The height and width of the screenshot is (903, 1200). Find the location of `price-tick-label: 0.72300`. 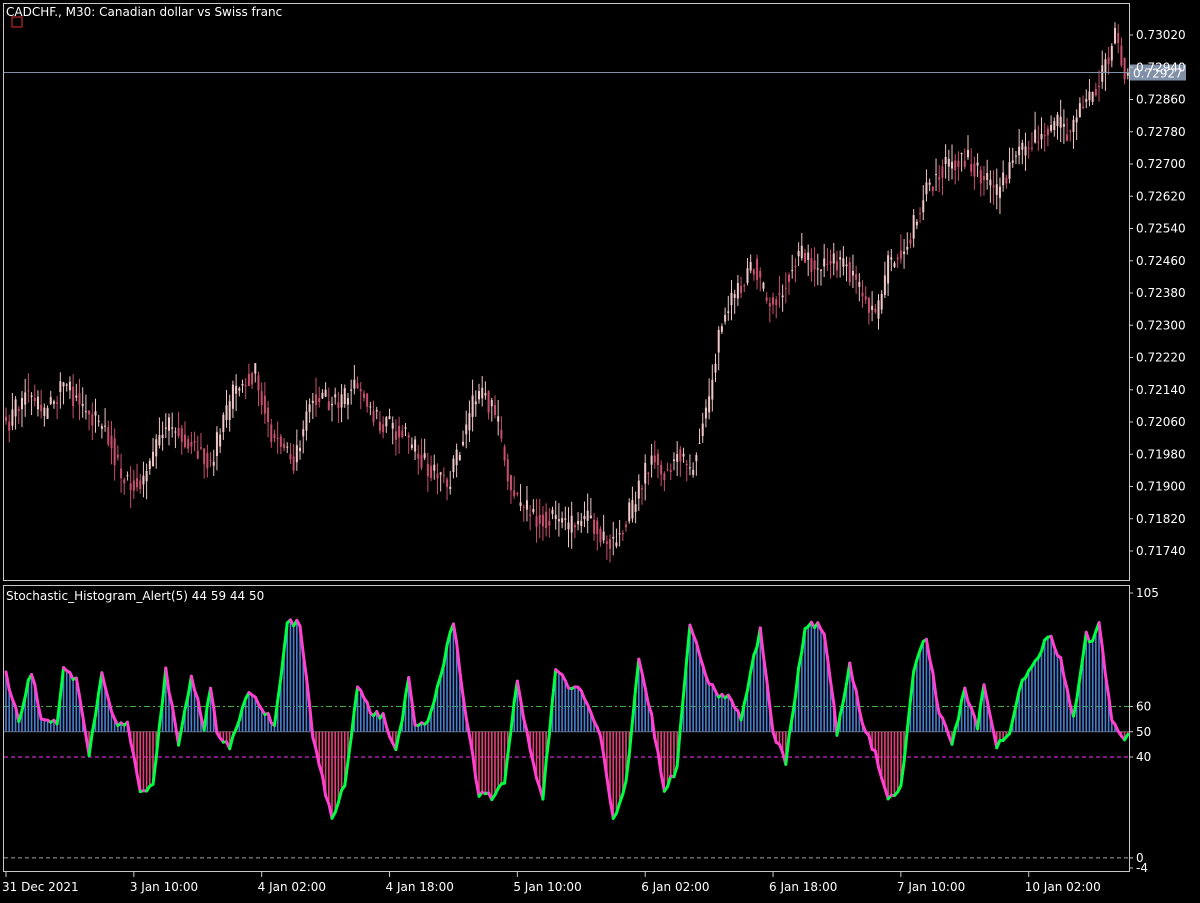

price-tick-label: 0.72300 is located at coordinates (1161, 325).